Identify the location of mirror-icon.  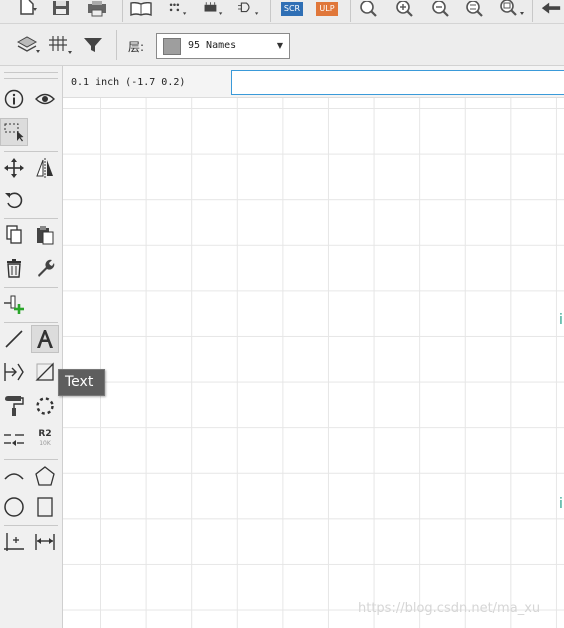
(45, 168).